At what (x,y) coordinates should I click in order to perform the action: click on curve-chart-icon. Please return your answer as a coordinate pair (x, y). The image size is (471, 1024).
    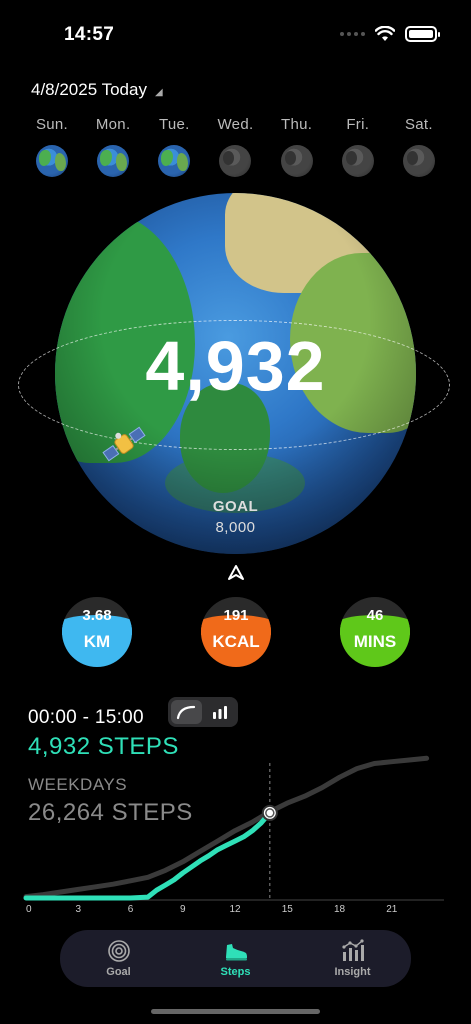
    Looking at the image, I should click on (186, 712).